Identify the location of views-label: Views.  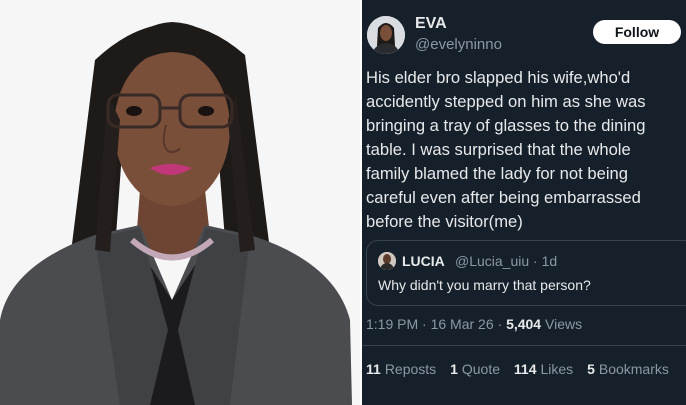
(562, 324).